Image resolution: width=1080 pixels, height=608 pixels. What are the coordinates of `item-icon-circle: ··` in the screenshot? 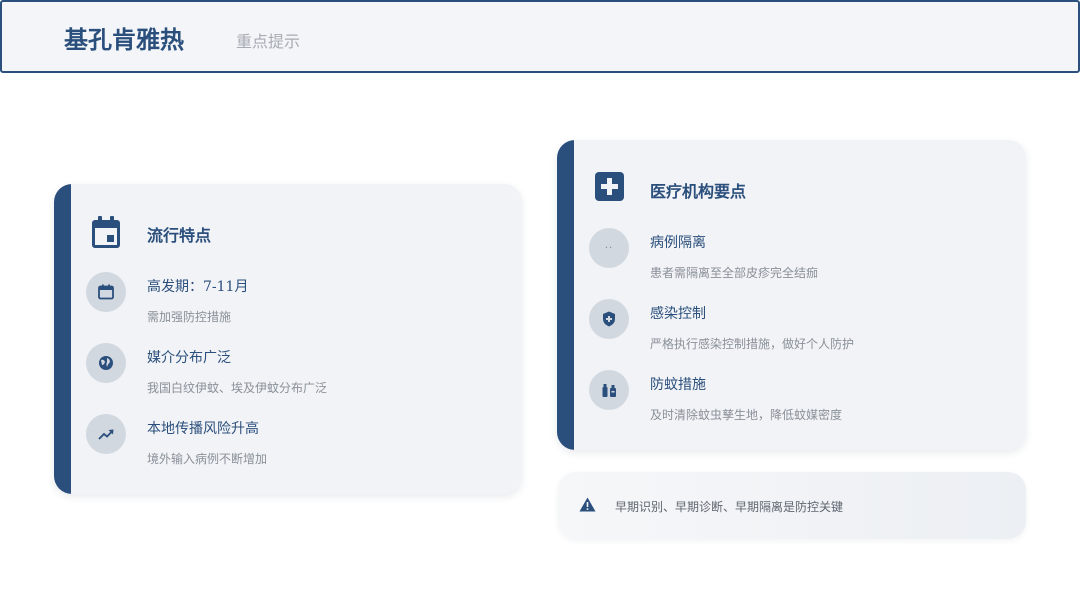 It's located at (609, 248).